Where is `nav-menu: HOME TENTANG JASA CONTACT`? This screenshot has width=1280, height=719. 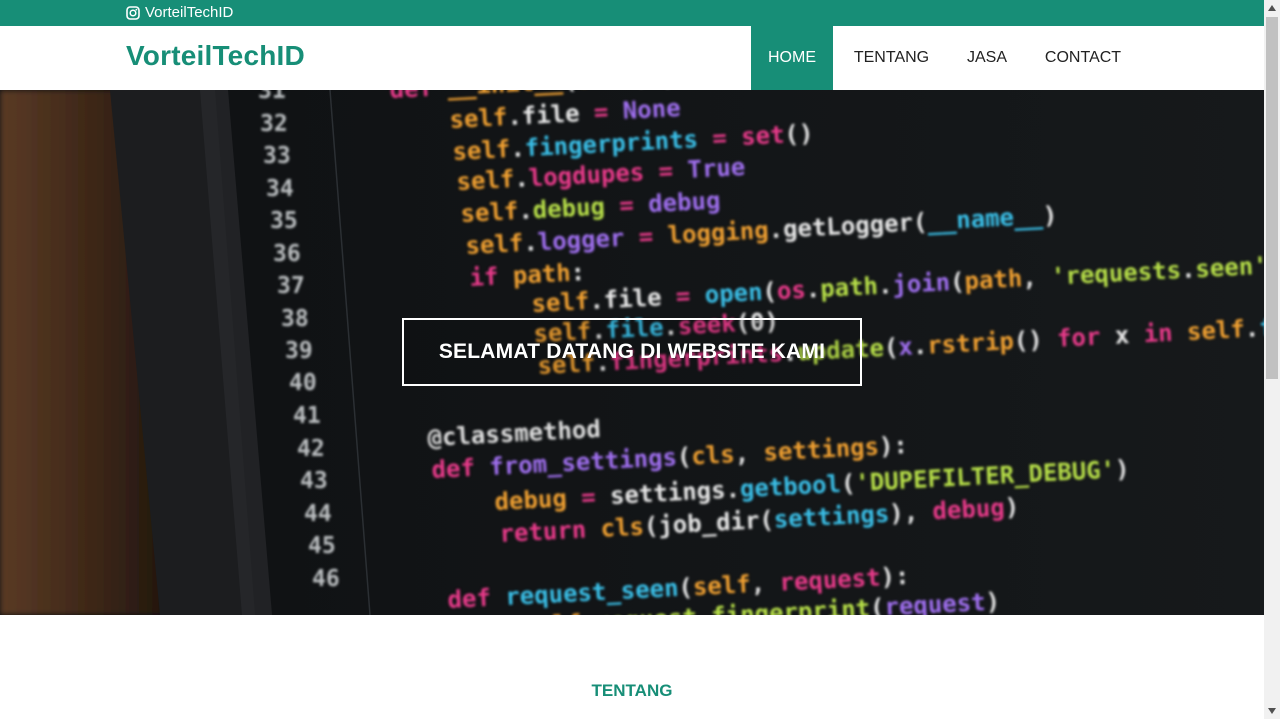
nav-menu: HOME TENTANG JASA CONTACT is located at coordinates (946, 58).